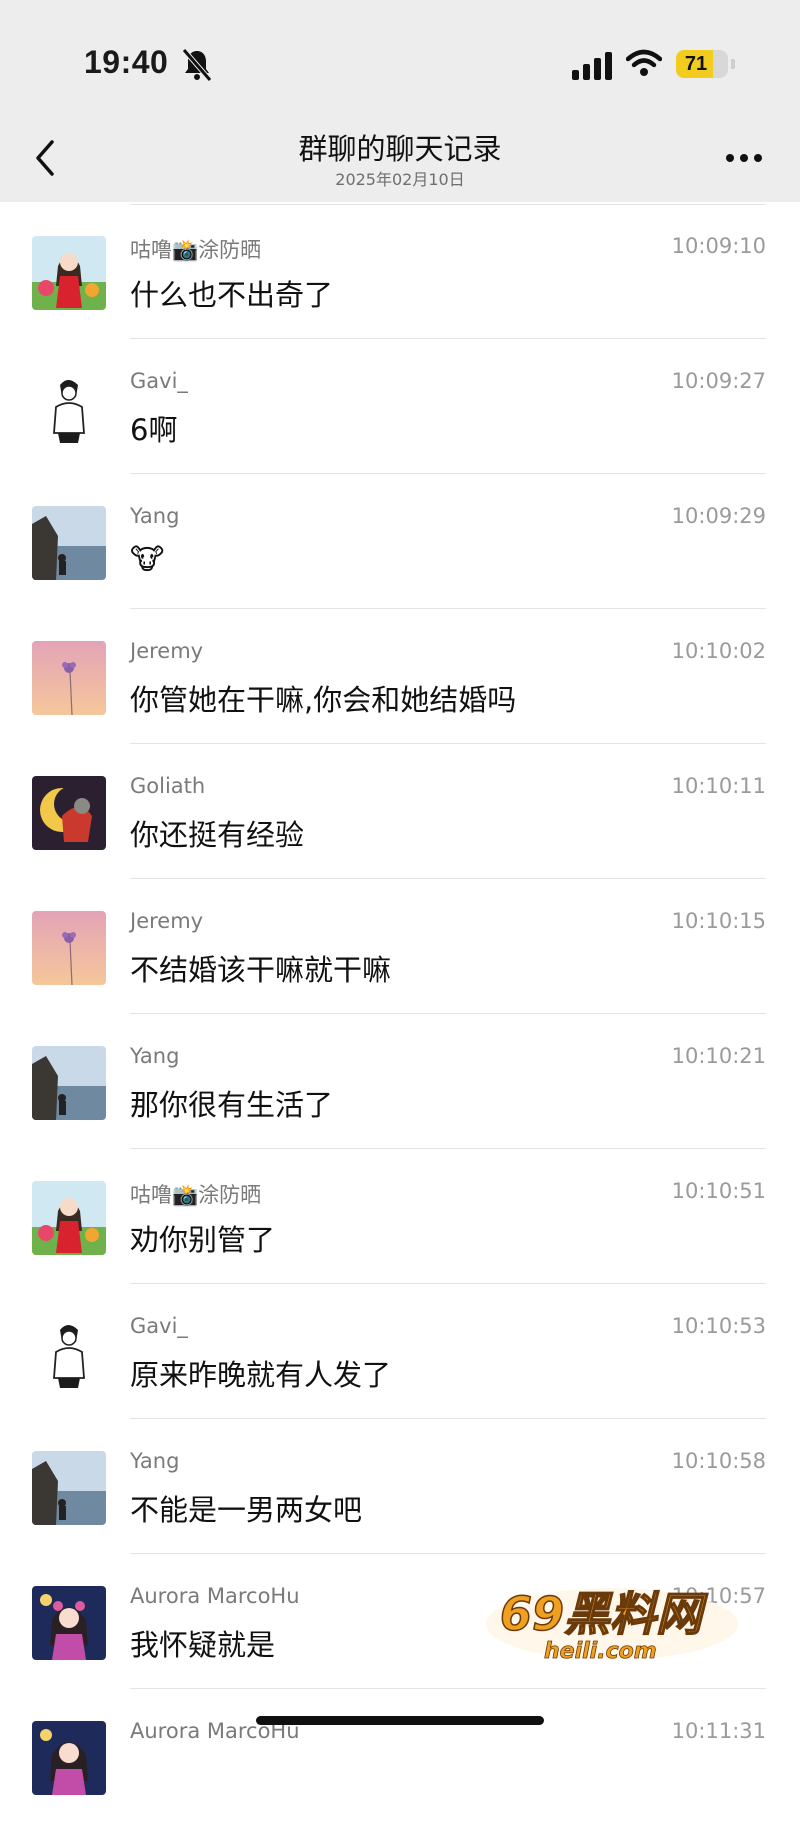 The width and height of the screenshot is (800, 1824). What do you see at coordinates (400, 541) in the screenshot?
I see `message-item: Yang 10:09:29 🐮` at bounding box center [400, 541].